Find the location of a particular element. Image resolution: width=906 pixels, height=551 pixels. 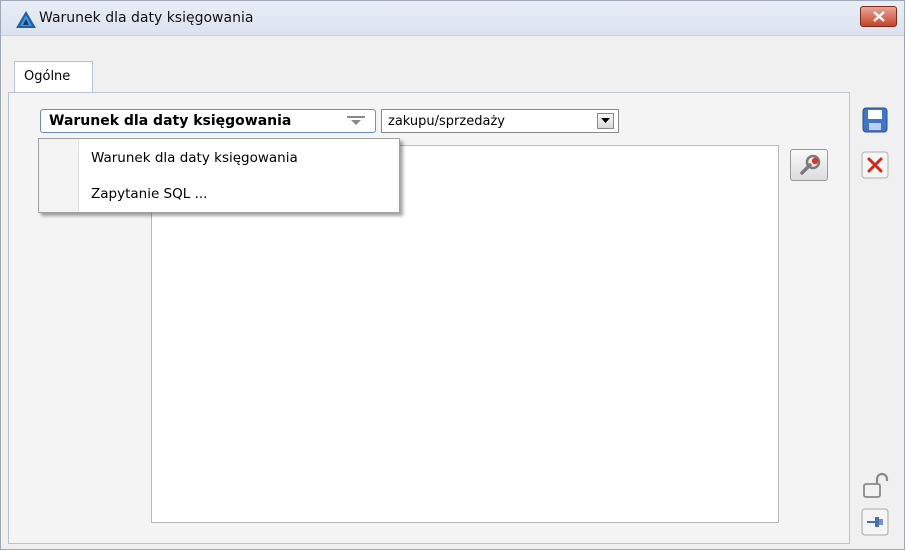

wrench-icon is located at coordinates (810, 164).